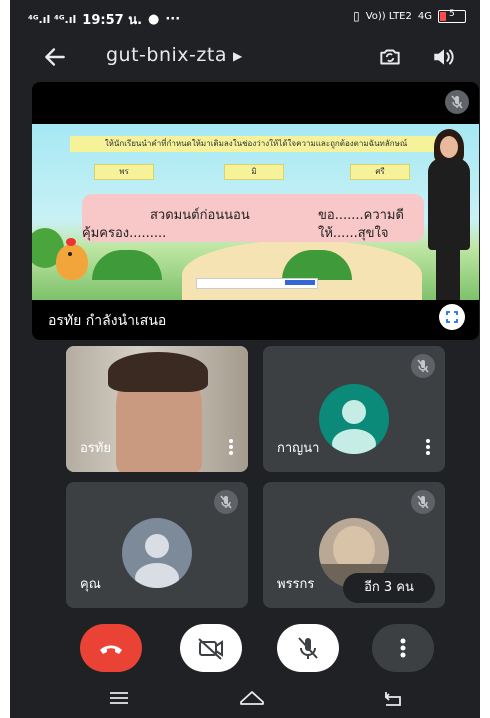 This screenshot has height=718, width=490. I want to click on participant-name: พรรกร, so click(296, 584).